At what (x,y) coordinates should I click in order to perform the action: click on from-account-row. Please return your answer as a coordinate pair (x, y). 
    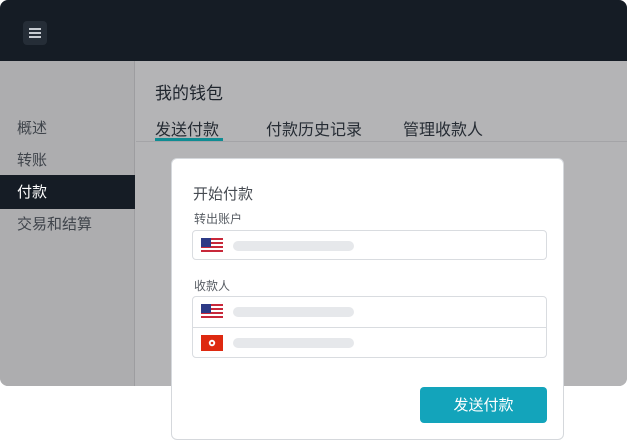
    Looking at the image, I should click on (369, 246).